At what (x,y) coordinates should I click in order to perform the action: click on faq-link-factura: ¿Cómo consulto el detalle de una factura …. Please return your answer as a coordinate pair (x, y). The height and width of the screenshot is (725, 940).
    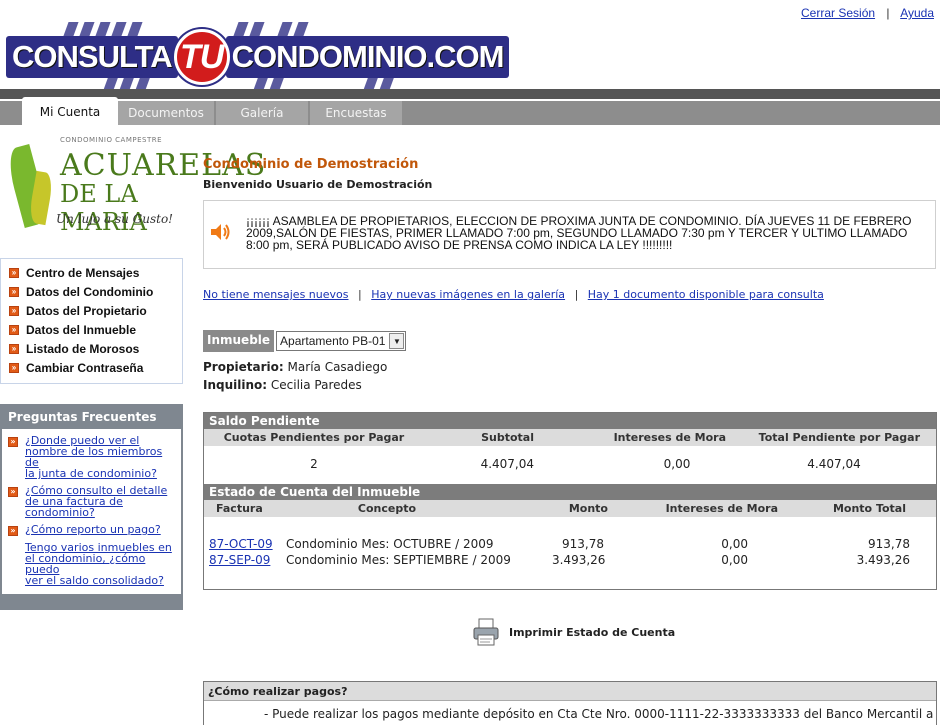
    Looking at the image, I should click on (96, 501).